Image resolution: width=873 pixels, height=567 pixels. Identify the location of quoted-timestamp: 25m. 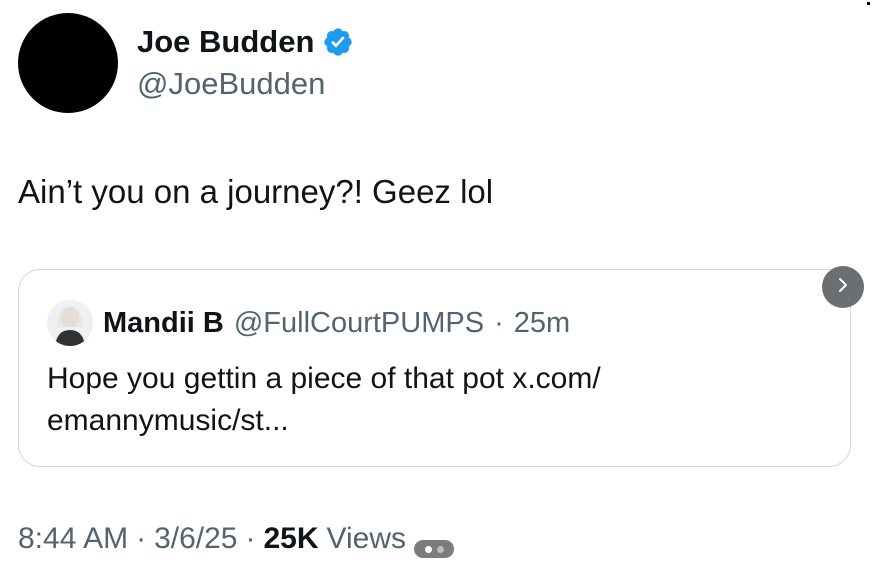
(542, 323).